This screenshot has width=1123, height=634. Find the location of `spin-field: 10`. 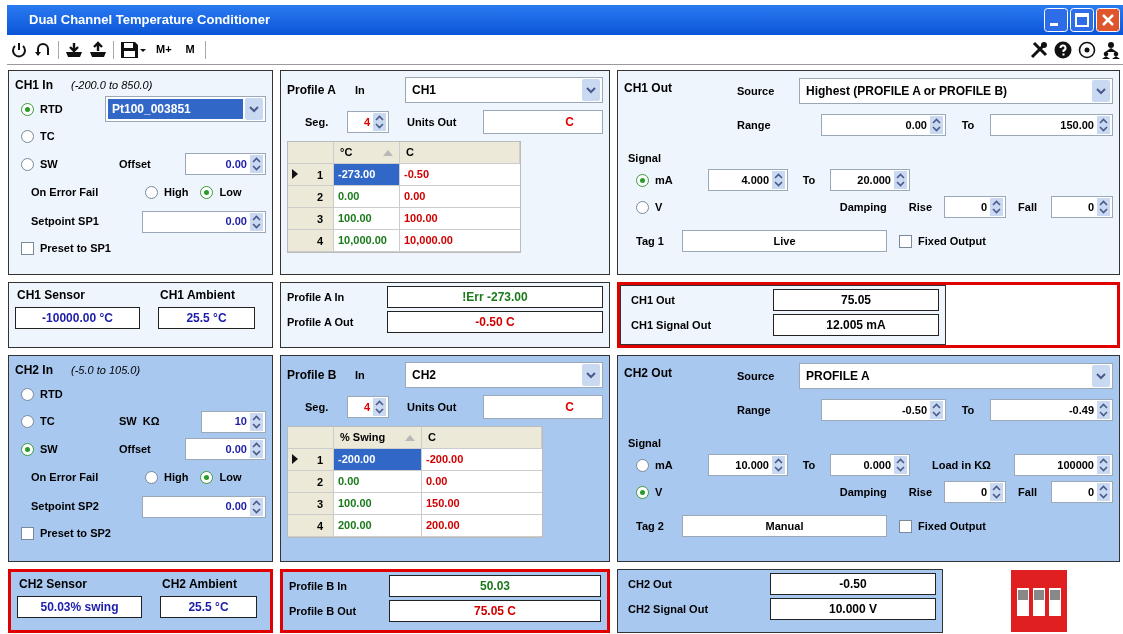

spin-field: 10 is located at coordinates (233, 421).